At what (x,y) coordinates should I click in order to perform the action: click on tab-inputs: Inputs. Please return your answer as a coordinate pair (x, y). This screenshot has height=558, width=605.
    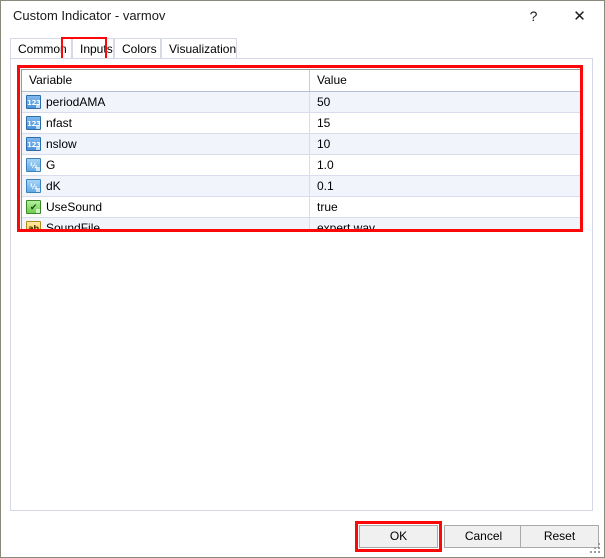
    Looking at the image, I should click on (93, 48).